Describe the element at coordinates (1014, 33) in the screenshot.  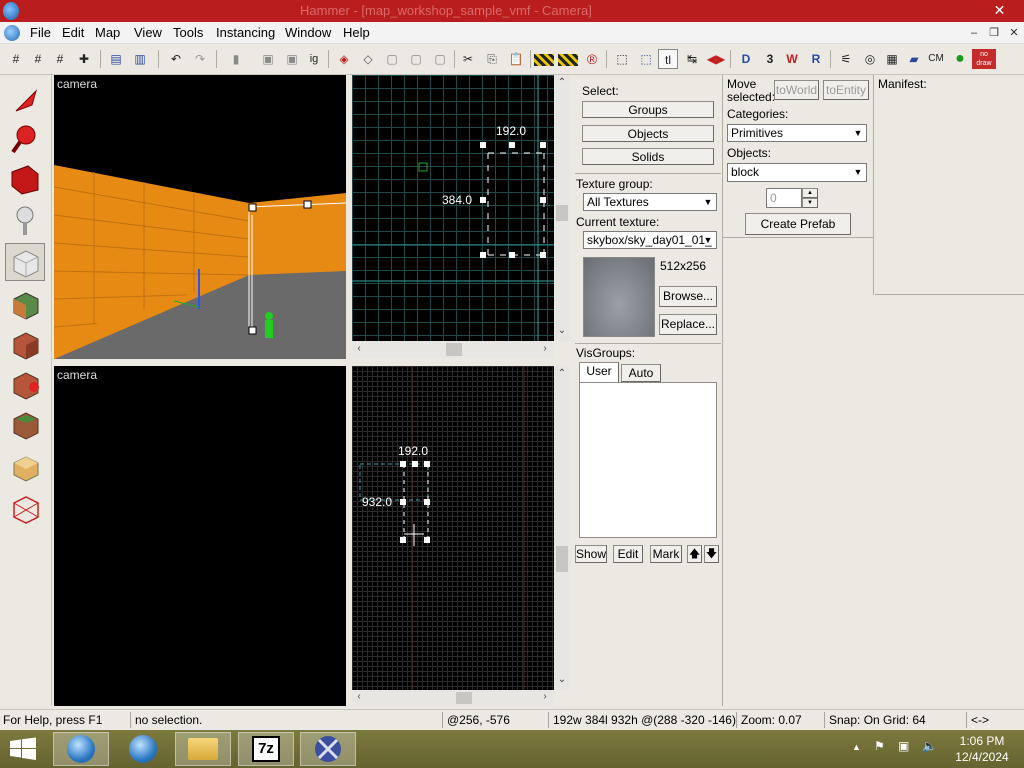
I see `close-child-button: ✕` at that location.